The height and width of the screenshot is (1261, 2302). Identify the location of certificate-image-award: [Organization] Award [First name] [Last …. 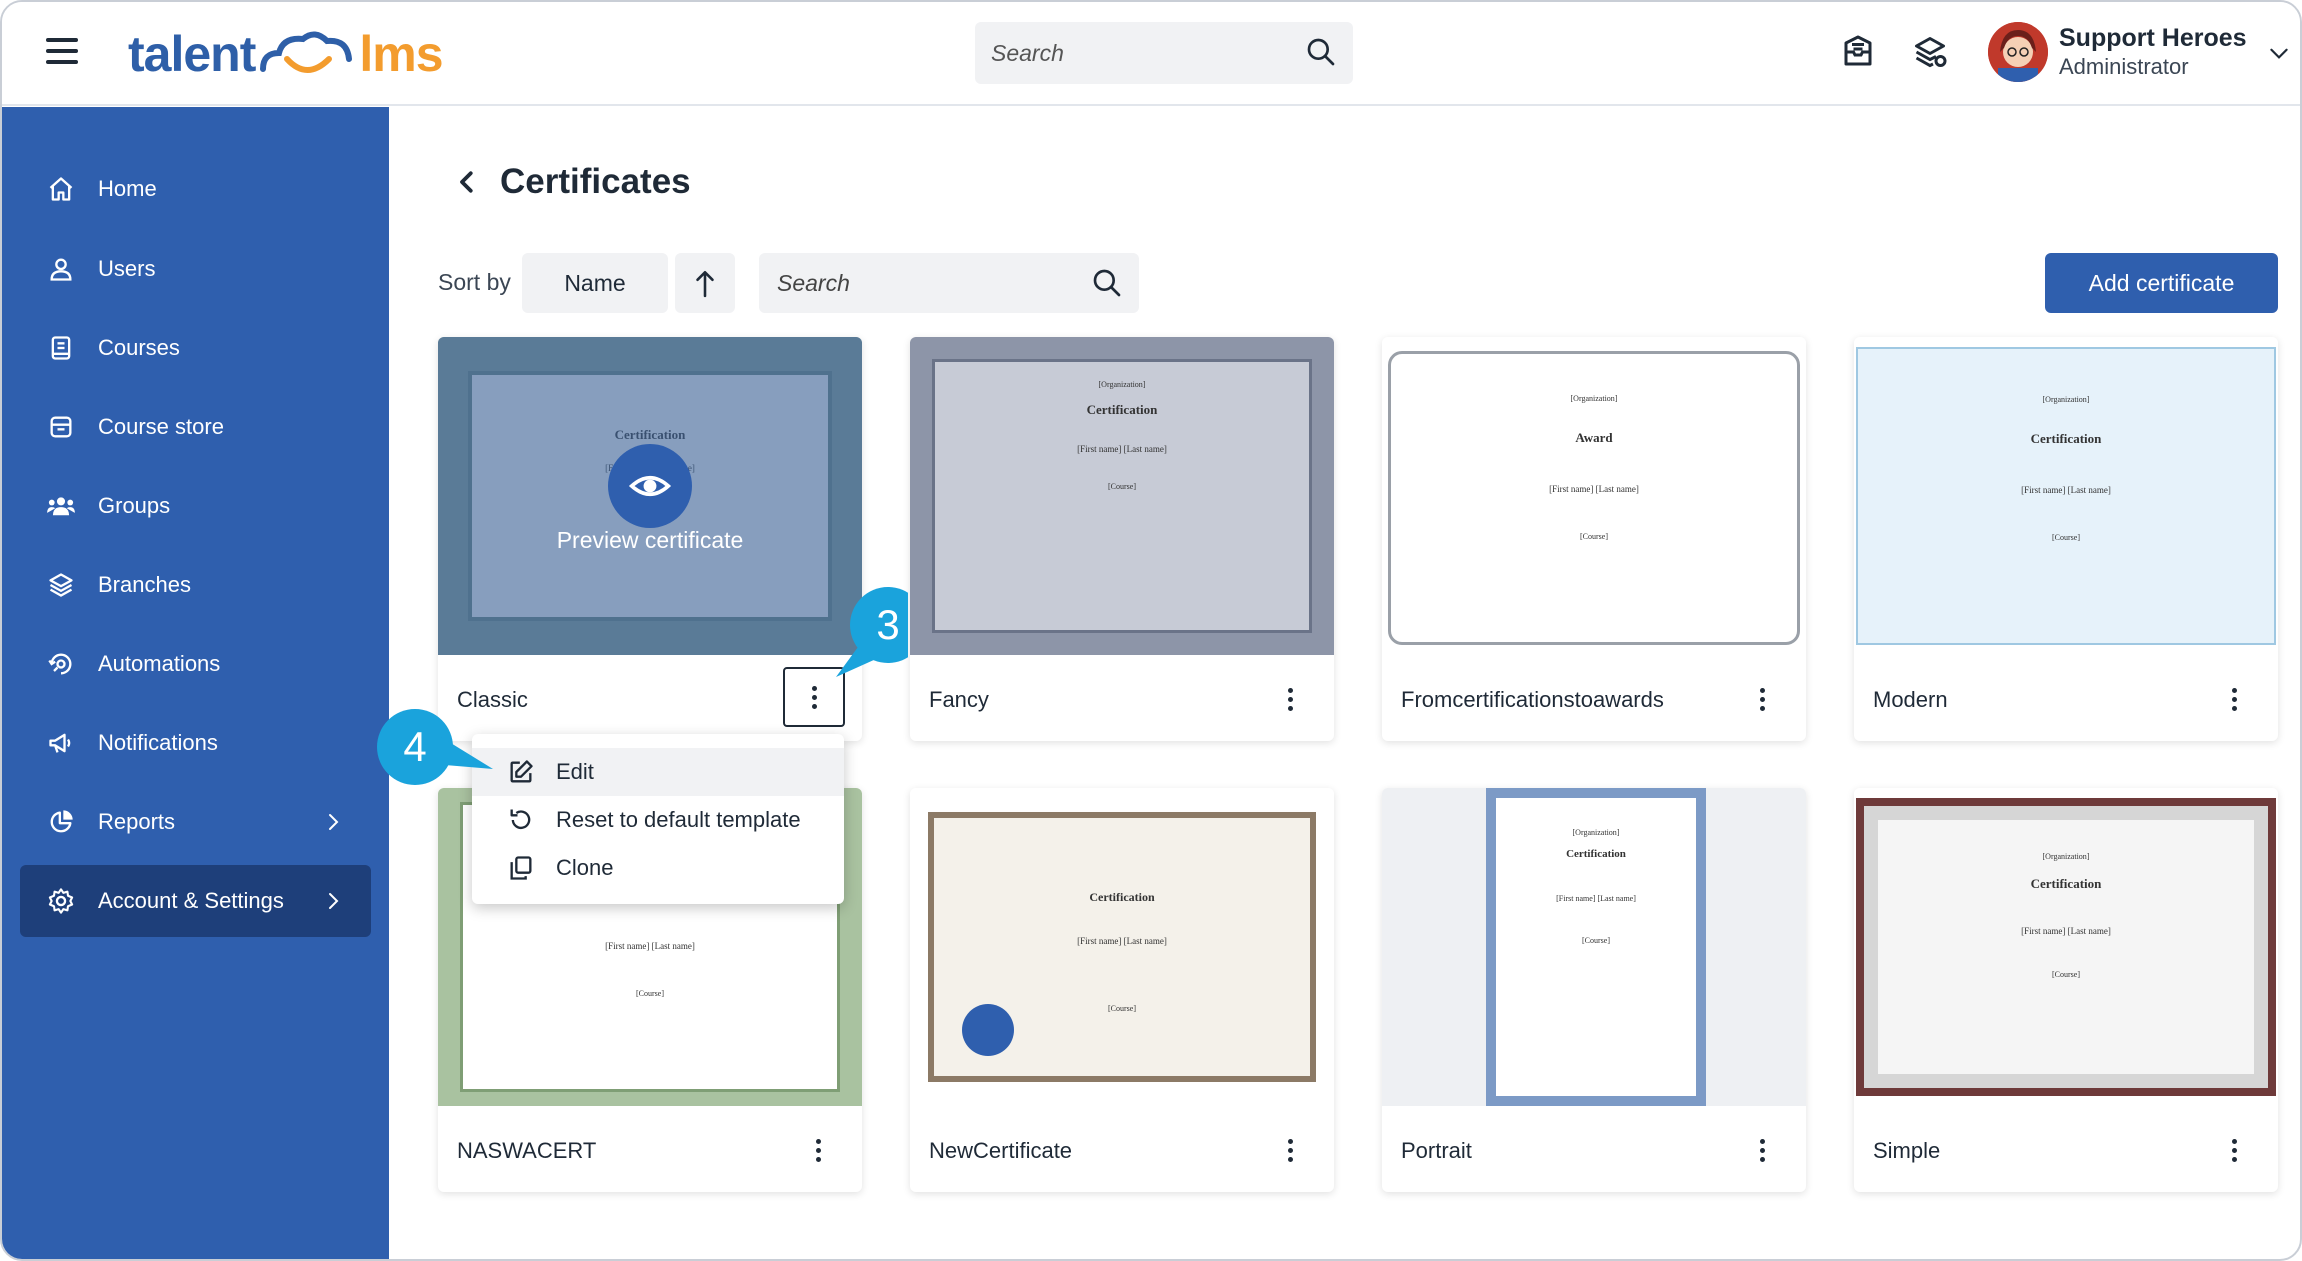
(1594, 496).